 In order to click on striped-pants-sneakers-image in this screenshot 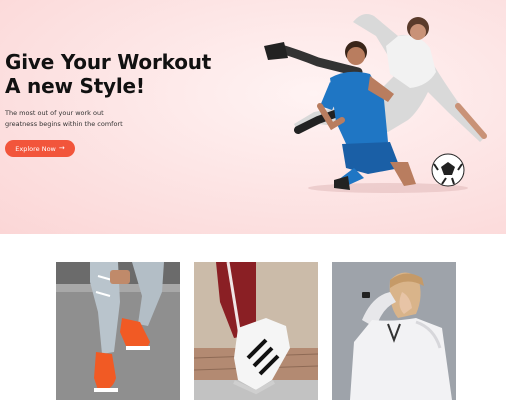, I will do `click(256, 331)`.